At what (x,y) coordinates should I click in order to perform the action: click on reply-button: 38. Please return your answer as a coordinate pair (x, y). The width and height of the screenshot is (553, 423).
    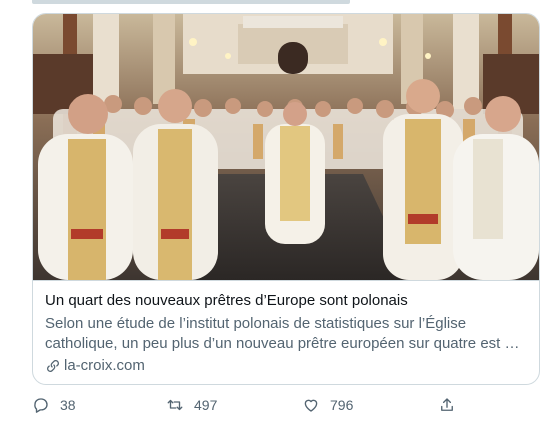
    Looking at the image, I should click on (54, 405).